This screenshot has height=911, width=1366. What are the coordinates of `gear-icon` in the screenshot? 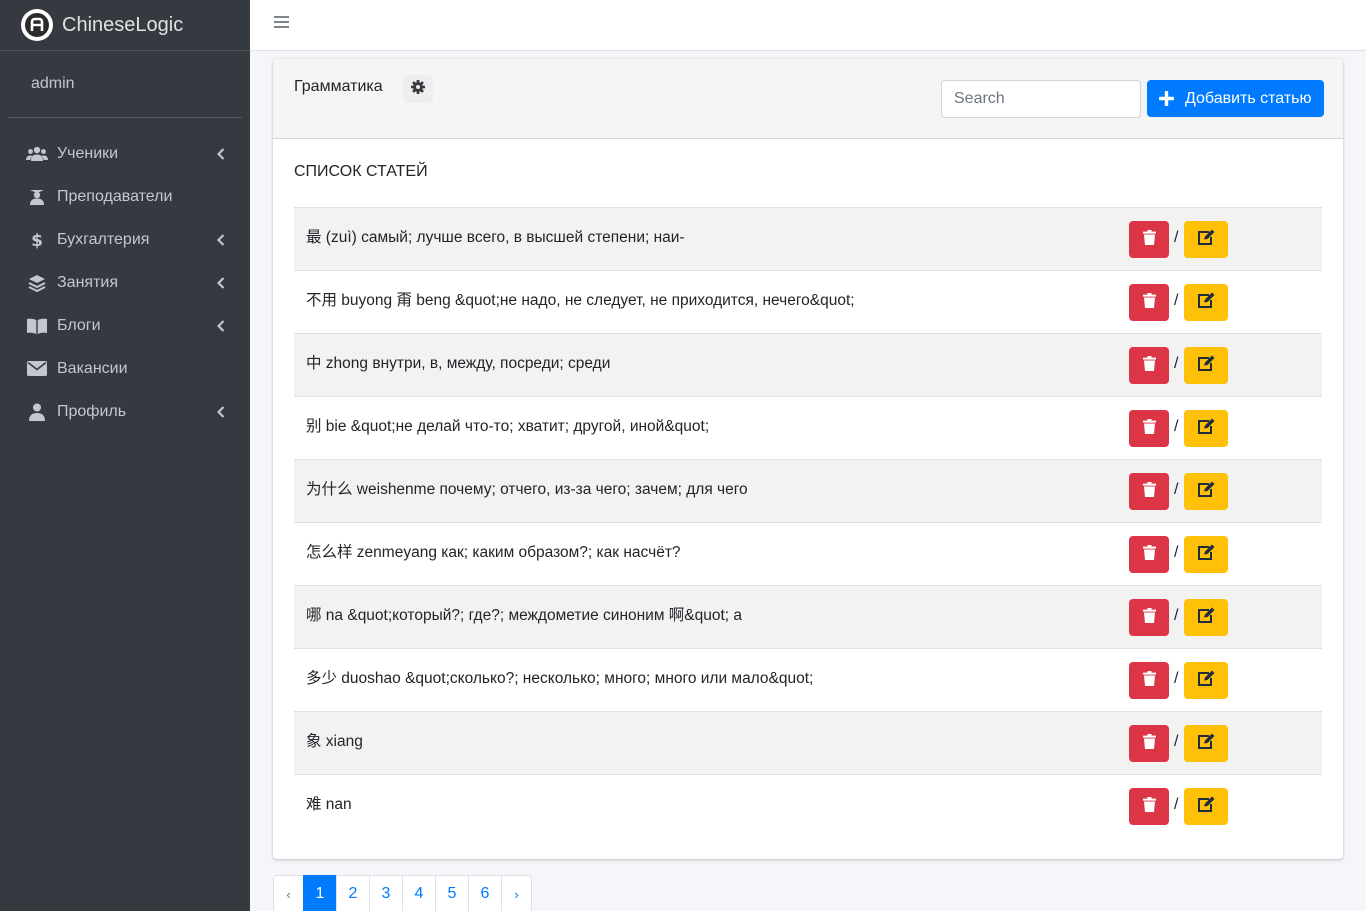 It's located at (418, 89).